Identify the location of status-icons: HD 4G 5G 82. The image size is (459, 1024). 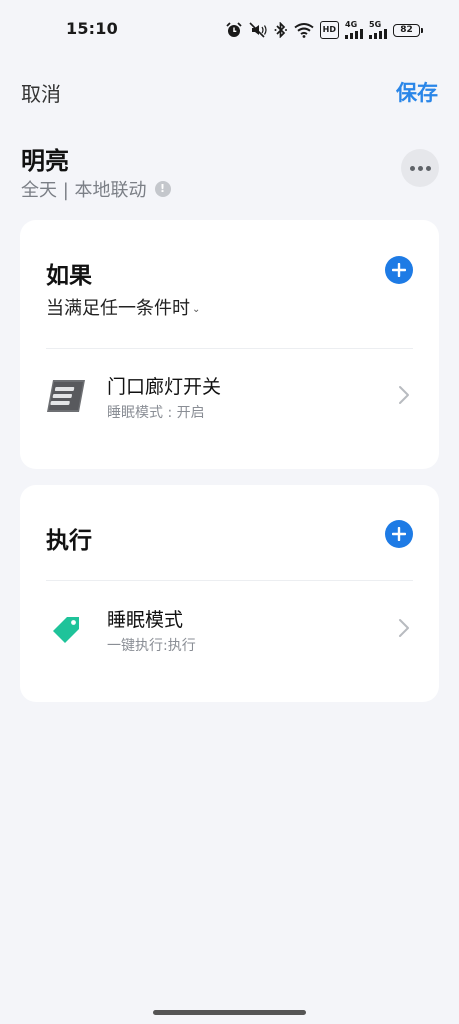
(324, 30).